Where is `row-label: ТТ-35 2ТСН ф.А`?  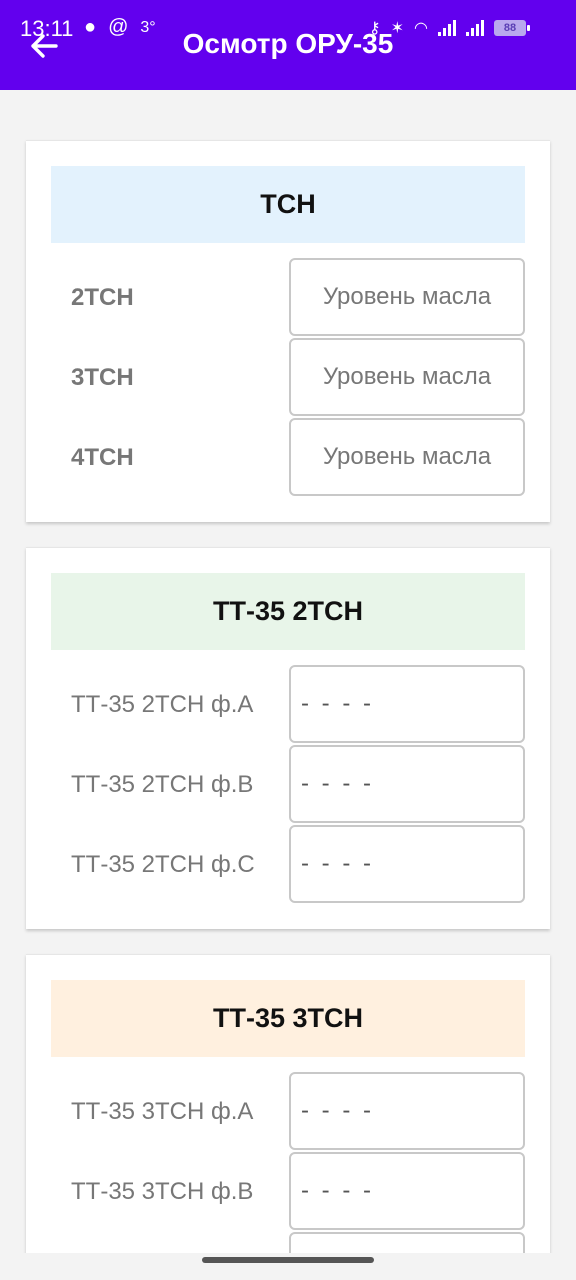 row-label: ТТ-35 2ТСН ф.А is located at coordinates (162, 704).